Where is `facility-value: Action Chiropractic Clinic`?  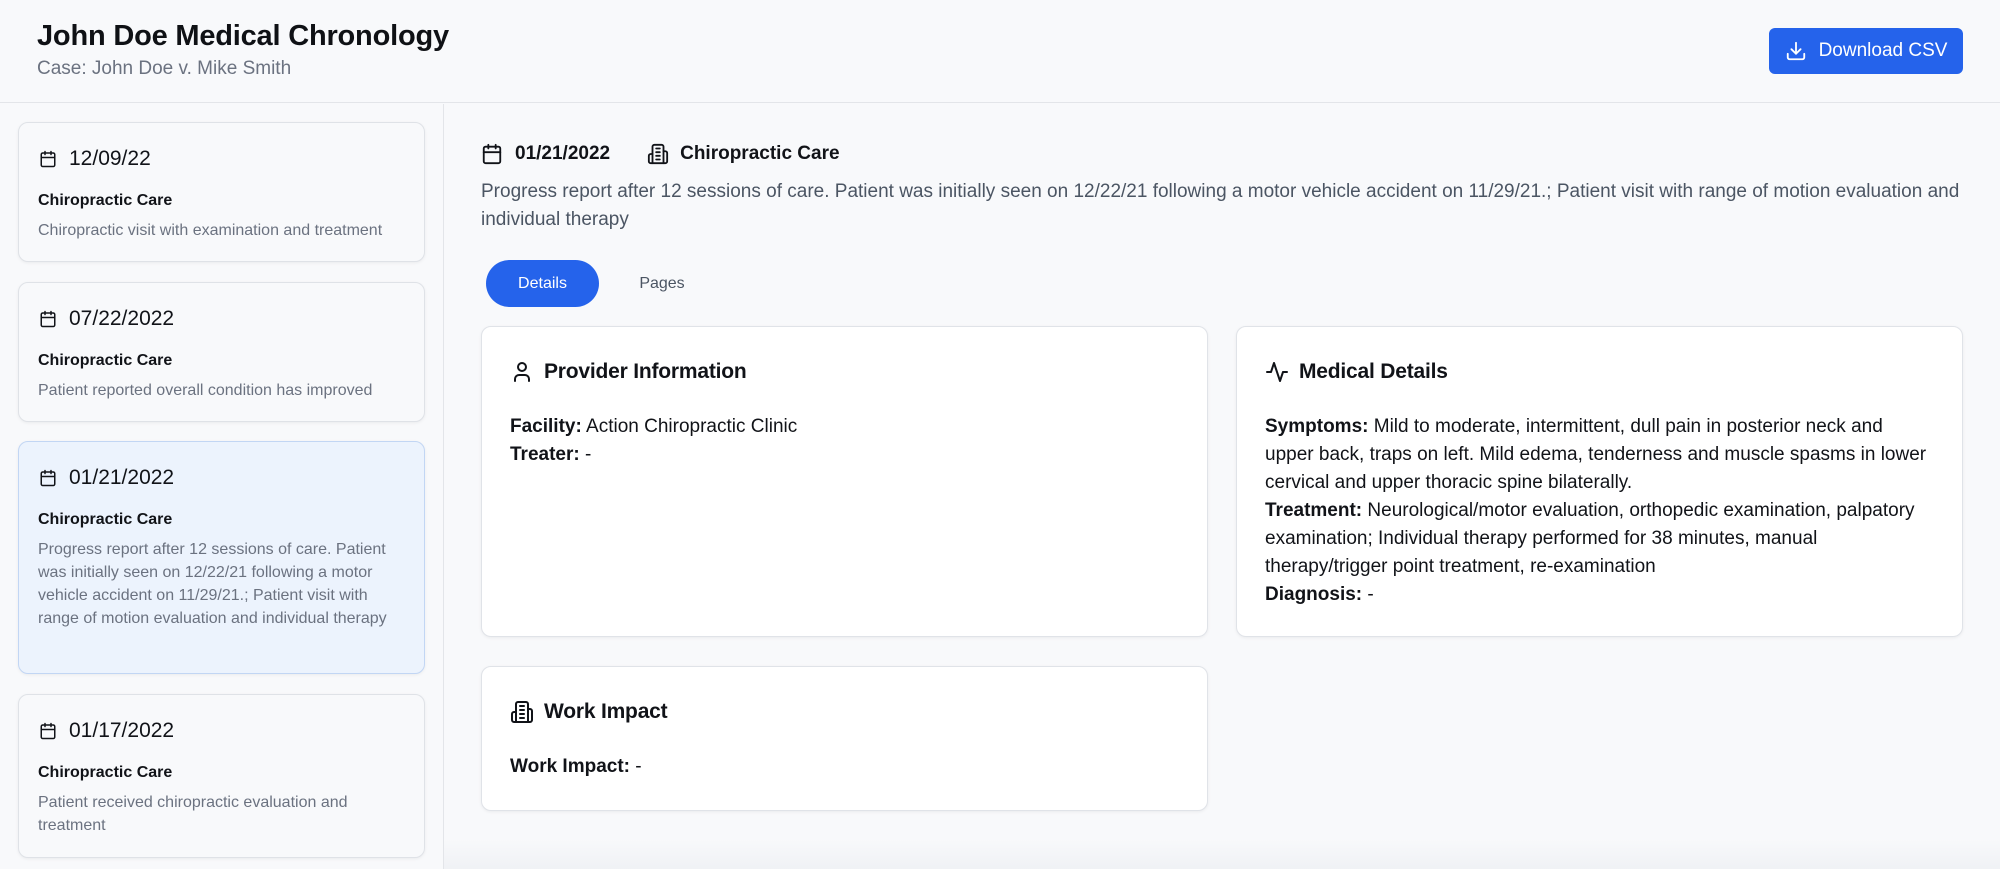 facility-value: Action Chiropractic Clinic is located at coordinates (692, 426).